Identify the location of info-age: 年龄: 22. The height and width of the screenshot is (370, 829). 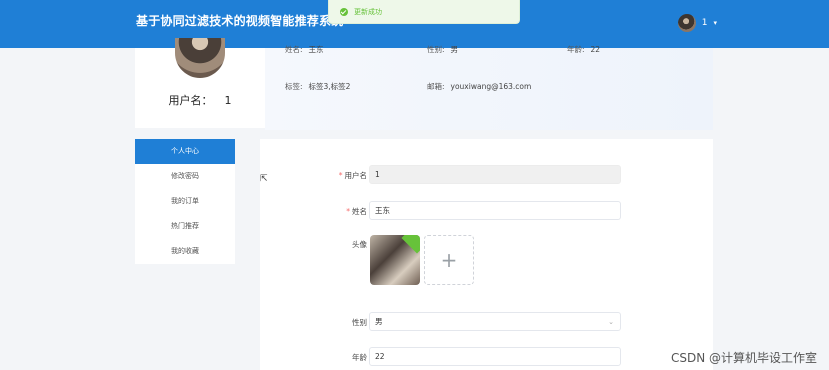
(583, 49).